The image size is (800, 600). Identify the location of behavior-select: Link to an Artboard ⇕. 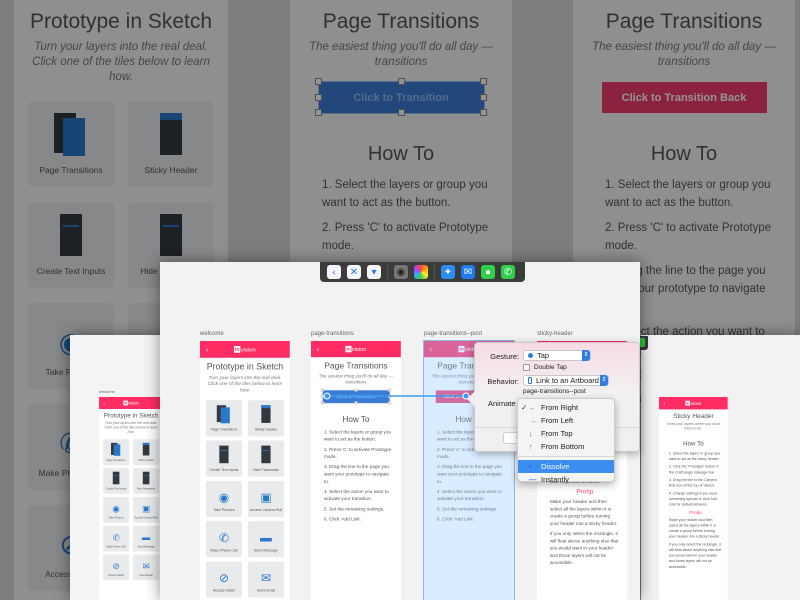
(566, 380).